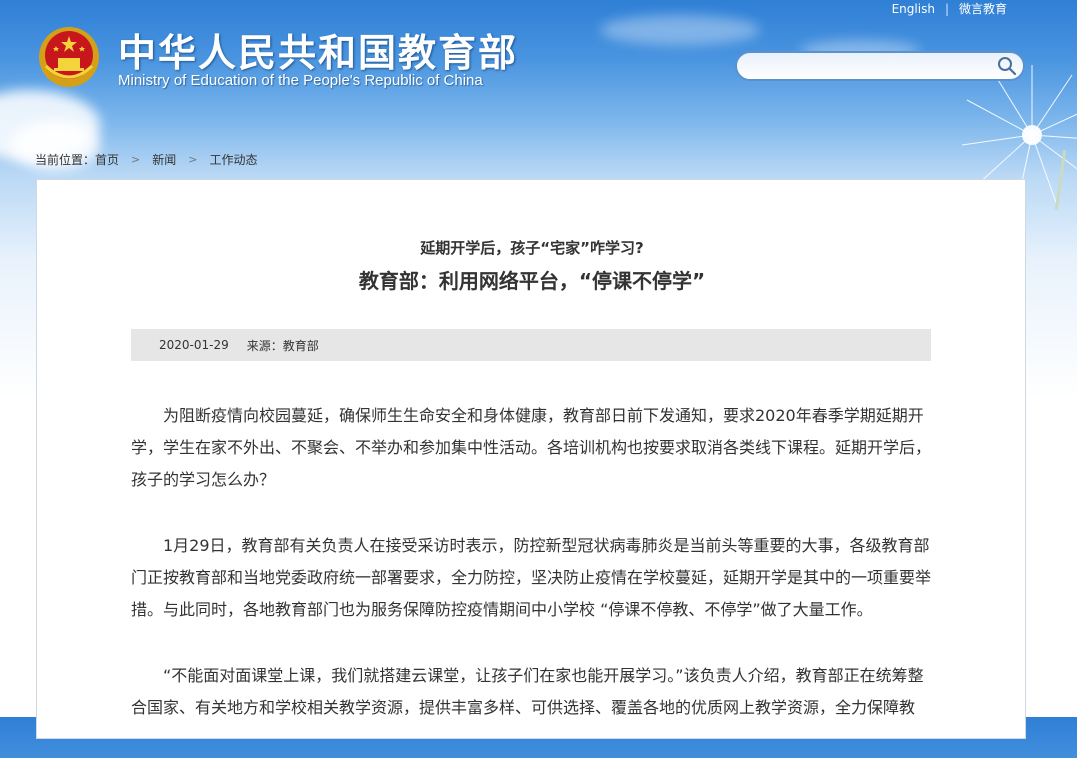 The image size is (1077, 758). What do you see at coordinates (871, 67) in the screenshot?
I see `search-input` at bounding box center [871, 67].